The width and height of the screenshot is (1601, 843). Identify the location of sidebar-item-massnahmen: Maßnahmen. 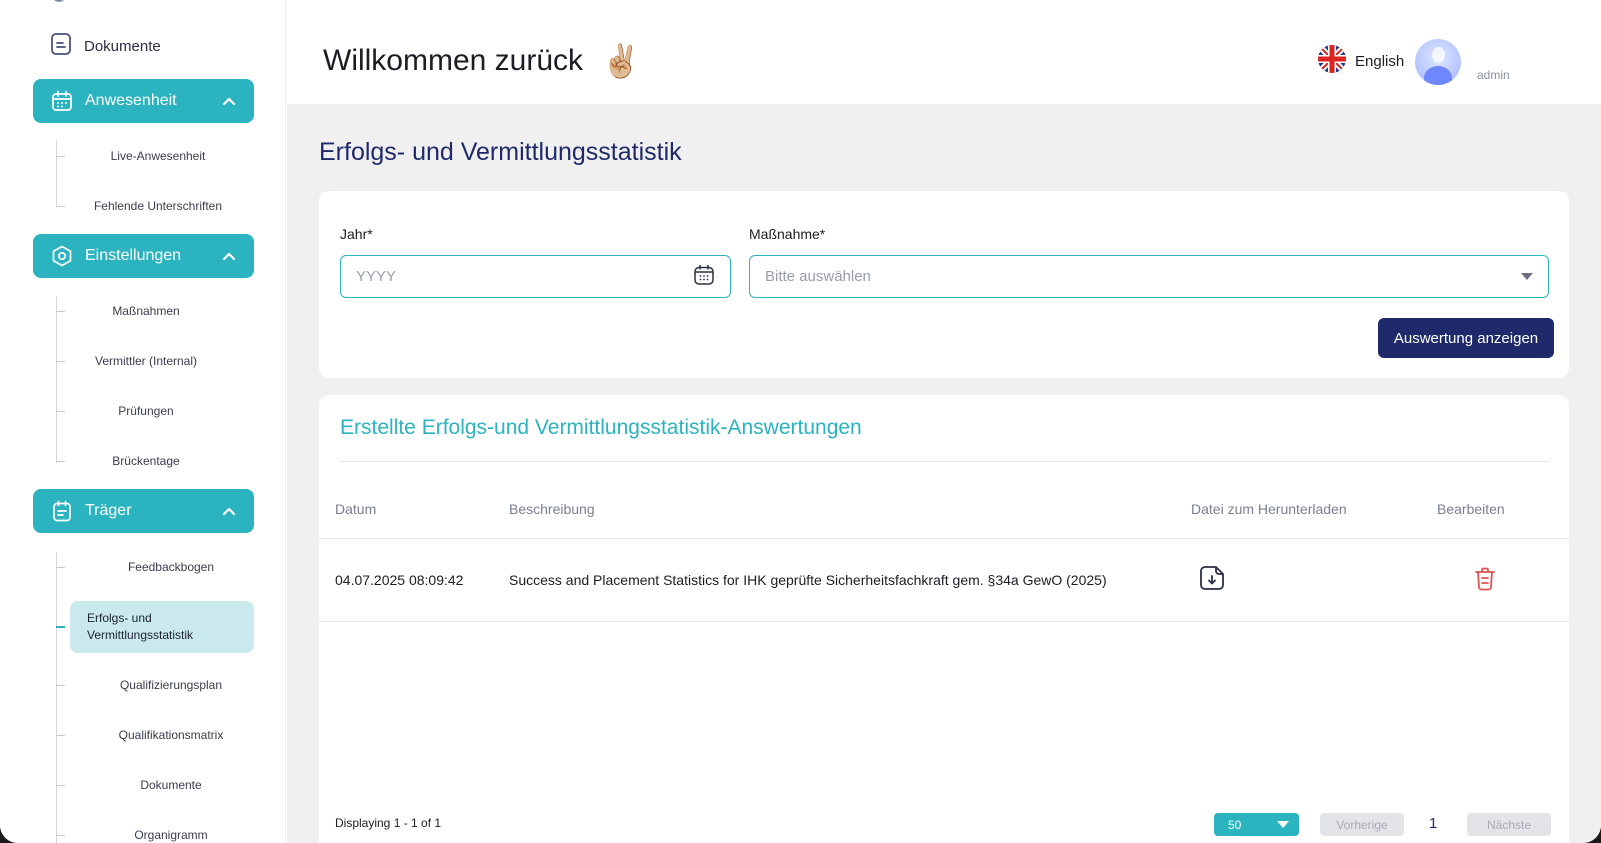
(141, 311).